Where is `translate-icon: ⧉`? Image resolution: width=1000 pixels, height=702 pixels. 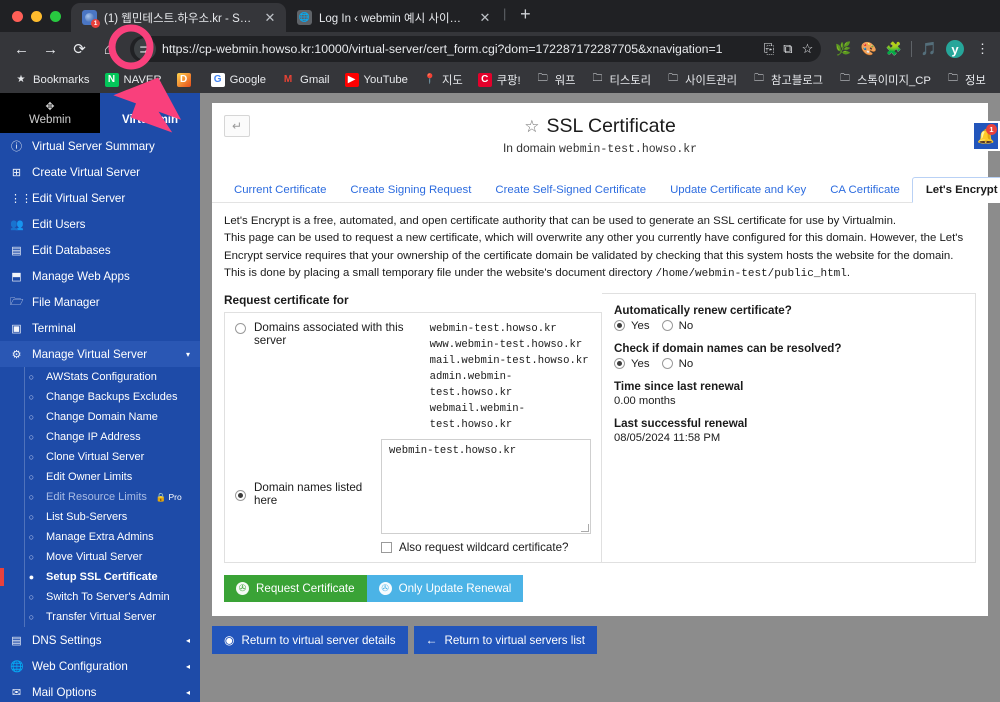 translate-icon: ⧉ is located at coordinates (787, 49).